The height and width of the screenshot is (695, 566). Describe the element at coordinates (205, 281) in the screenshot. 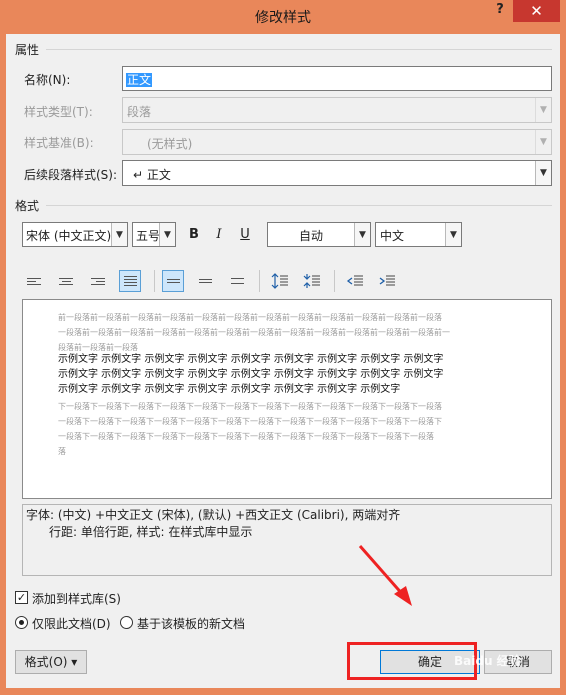

I see `one-half-spacing-icon` at that location.